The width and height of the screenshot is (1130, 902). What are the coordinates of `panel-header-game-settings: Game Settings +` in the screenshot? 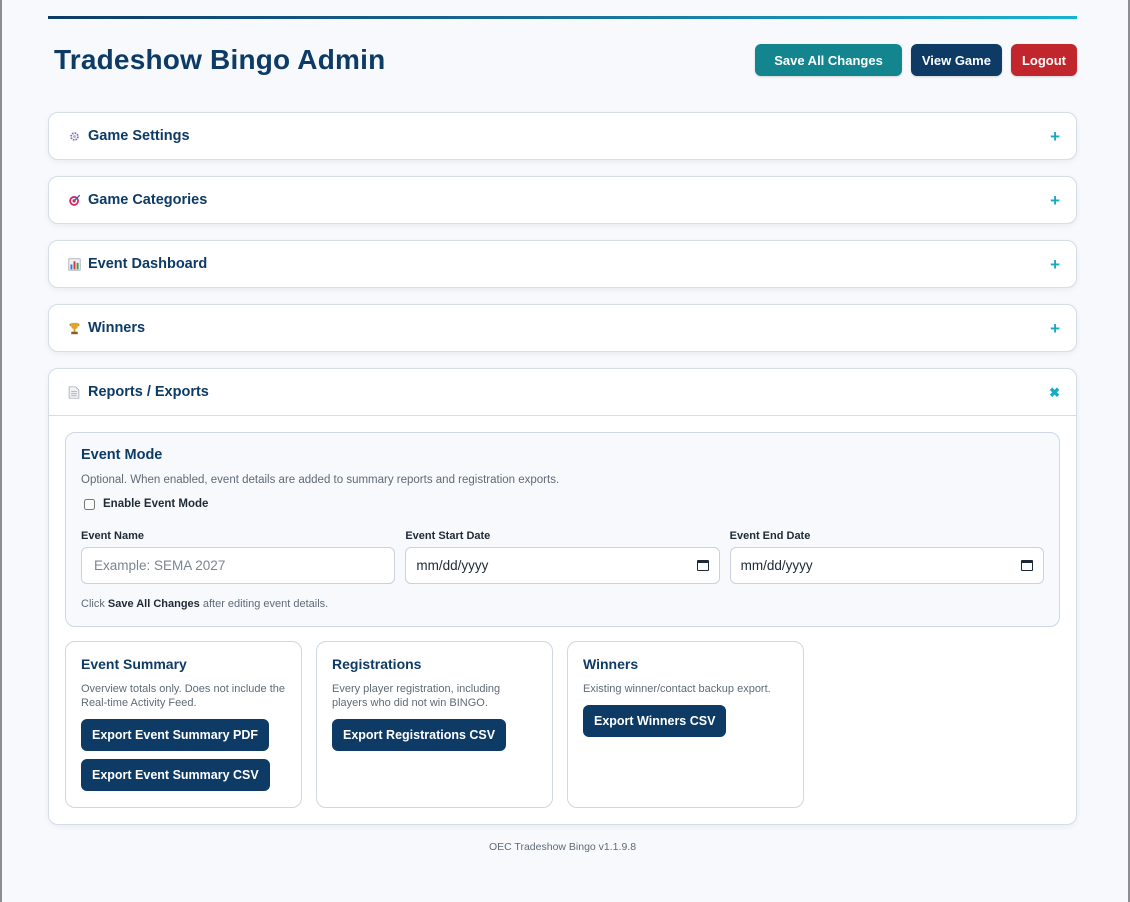 It's located at (562, 136).